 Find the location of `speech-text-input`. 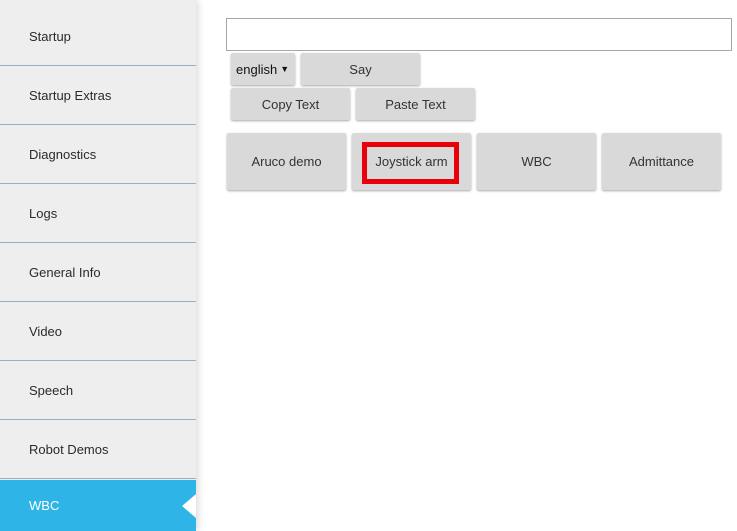

speech-text-input is located at coordinates (479, 34).